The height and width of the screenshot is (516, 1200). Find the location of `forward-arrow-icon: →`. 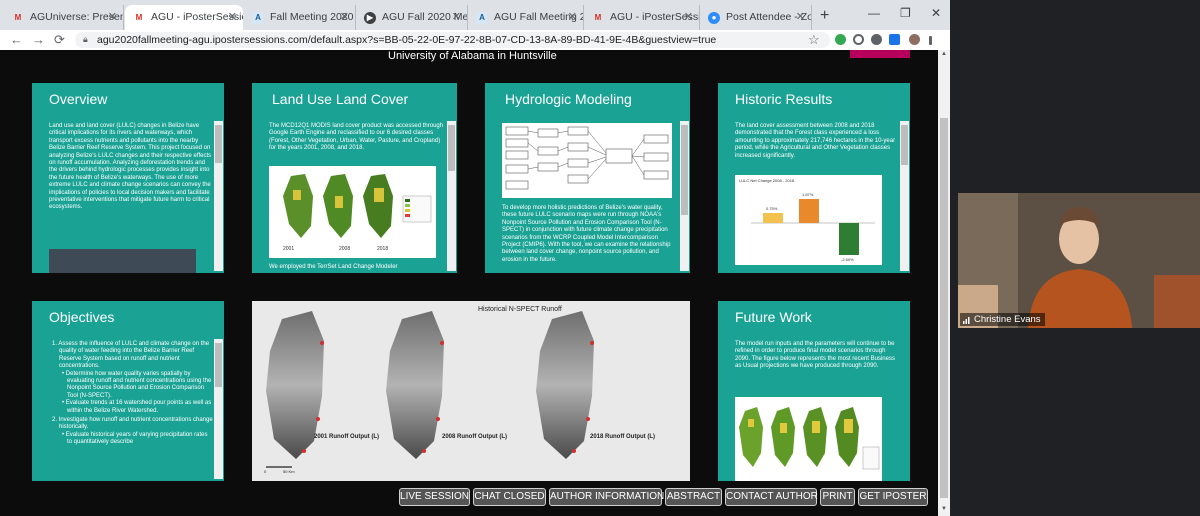

forward-arrow-icon: → is located at coordinates (38, 39).